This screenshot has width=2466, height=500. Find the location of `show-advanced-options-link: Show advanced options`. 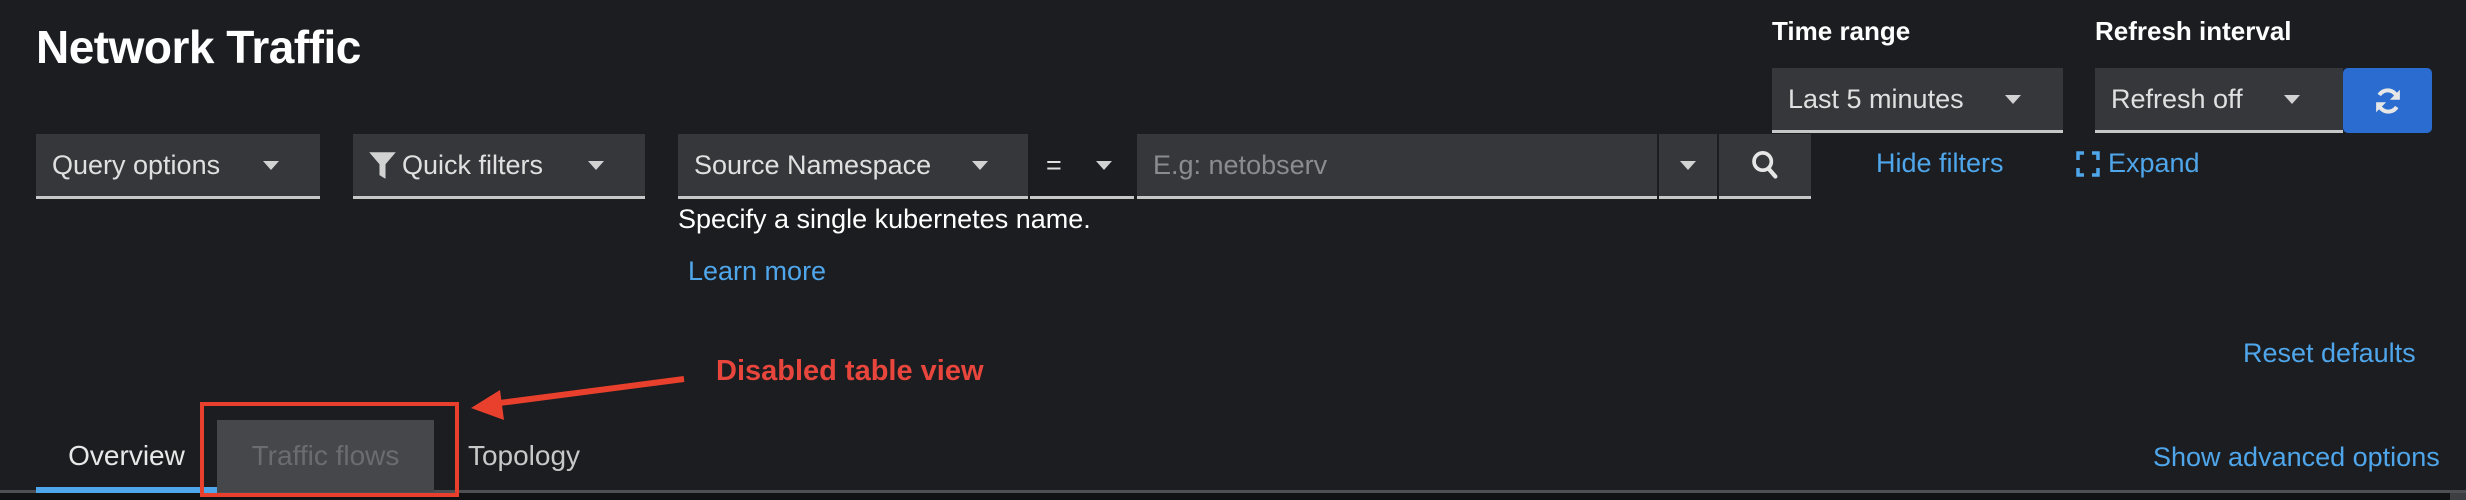

show-advanced-options-link: Show advanced options is located at coordinates (2296, 457).